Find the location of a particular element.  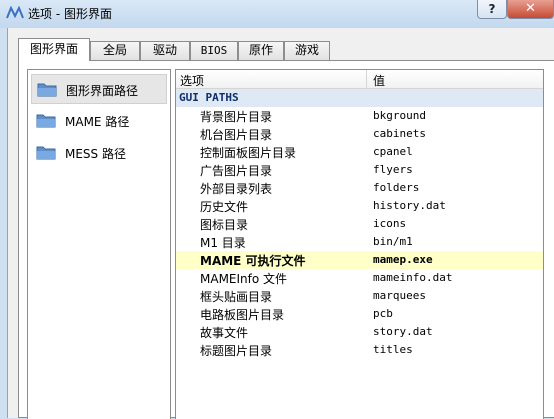

table-row: 图标目录 icons is located at coordinates (359, 224).